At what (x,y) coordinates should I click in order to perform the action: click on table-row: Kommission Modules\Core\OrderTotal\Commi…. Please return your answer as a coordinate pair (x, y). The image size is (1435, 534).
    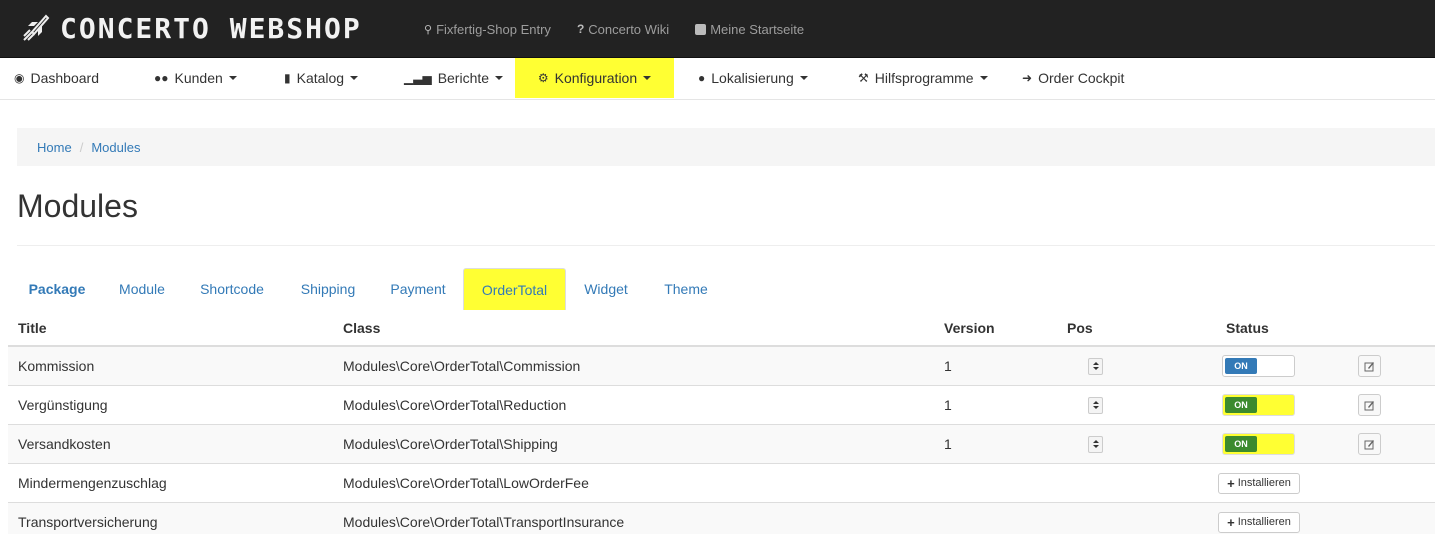
    Looking at the image, I should click on (721, 365).